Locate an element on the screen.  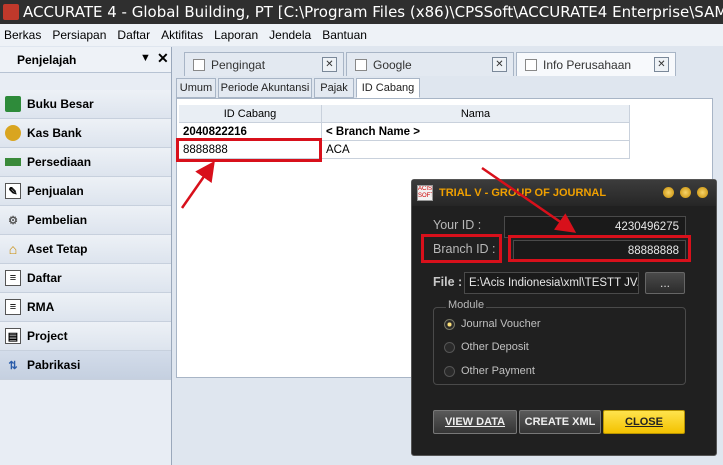
button-label: CLOSE is located at coordinates (644, 422).